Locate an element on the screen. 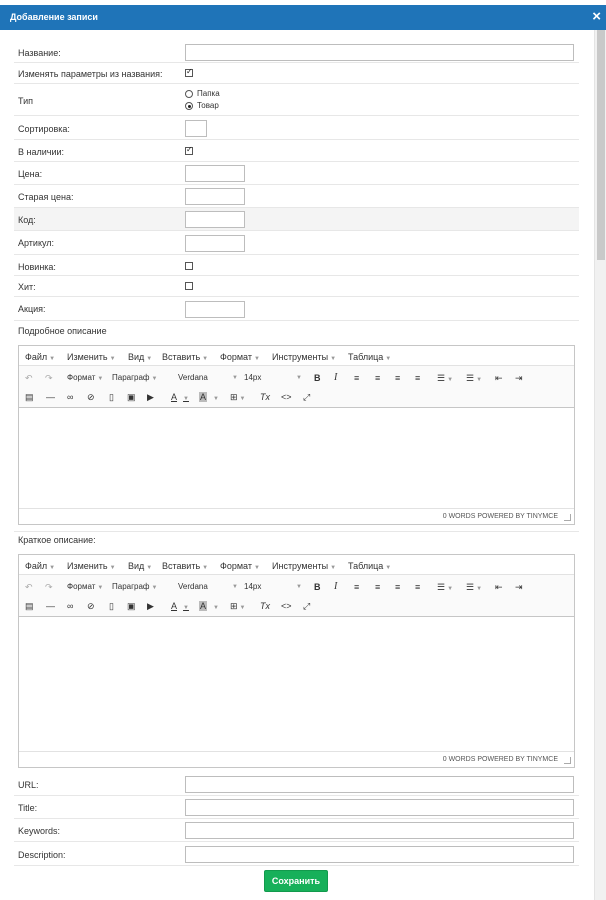 This screenshot has height=900, width=606. scrollbar-thumb is located at coordinates (601, 145).